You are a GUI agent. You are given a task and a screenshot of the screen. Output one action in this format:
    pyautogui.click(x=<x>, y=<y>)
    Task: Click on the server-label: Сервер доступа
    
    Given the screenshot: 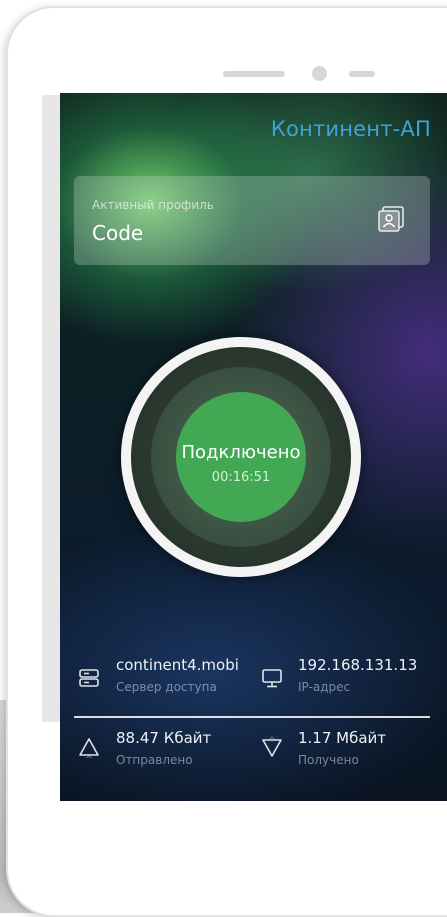 What is the action you would take?
    pyautogui.click(x=166, y=687)
    